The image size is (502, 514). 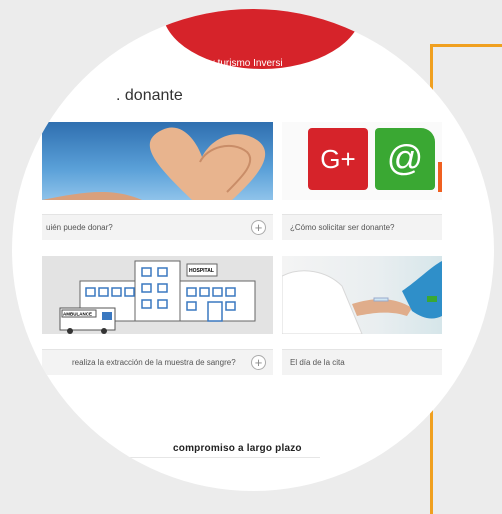 What do you see at coordinates (232, 63) in the screenshot?
I see `nav-menu-partial: ultura y turismo Inversi` at bounding box center [232, 63].